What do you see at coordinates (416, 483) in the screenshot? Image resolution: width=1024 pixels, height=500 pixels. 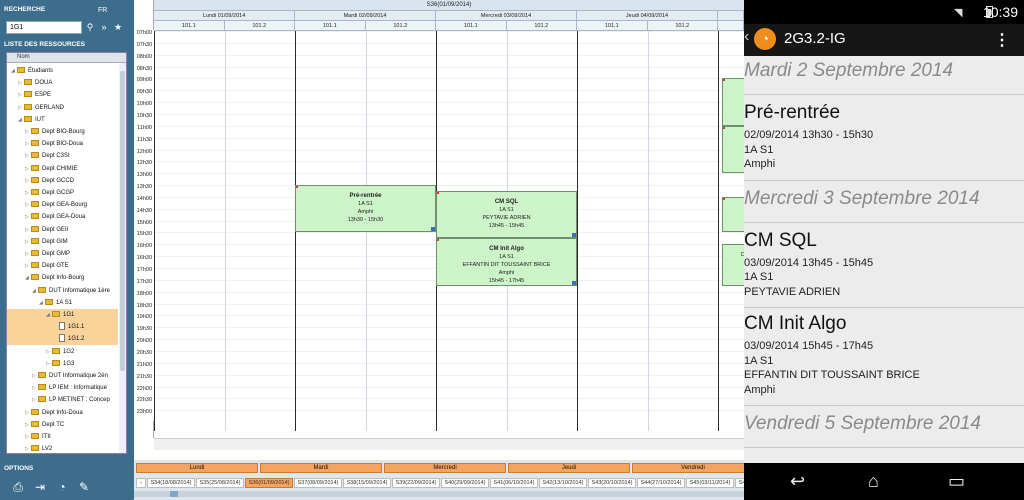 I see `week-item: S39(22/09/2014)` at bounding box center [416, 483].